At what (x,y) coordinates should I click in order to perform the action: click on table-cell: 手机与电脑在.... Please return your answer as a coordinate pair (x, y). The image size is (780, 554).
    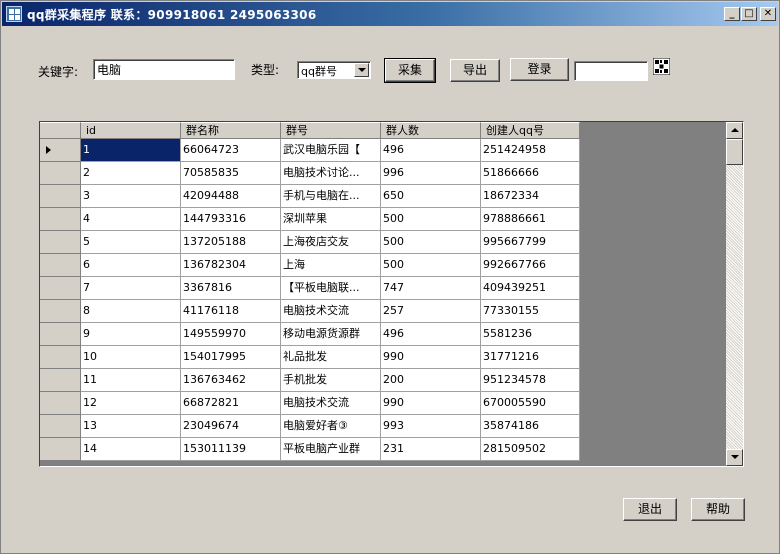
    Looking at the image, I should click on (331, 196).